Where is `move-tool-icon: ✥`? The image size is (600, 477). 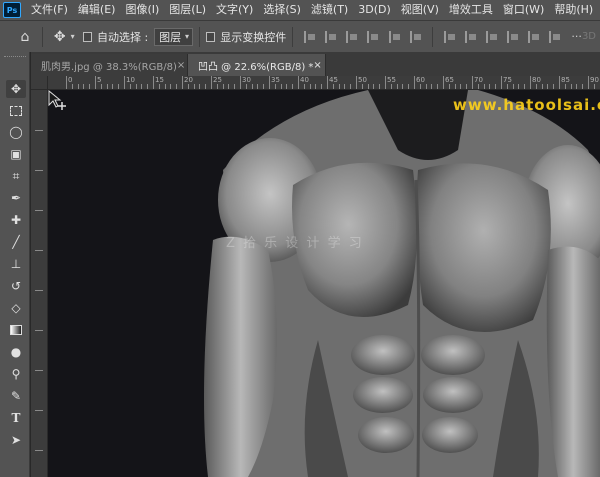 move-tool-icon: ✥ is located at coordinates (16, 89).